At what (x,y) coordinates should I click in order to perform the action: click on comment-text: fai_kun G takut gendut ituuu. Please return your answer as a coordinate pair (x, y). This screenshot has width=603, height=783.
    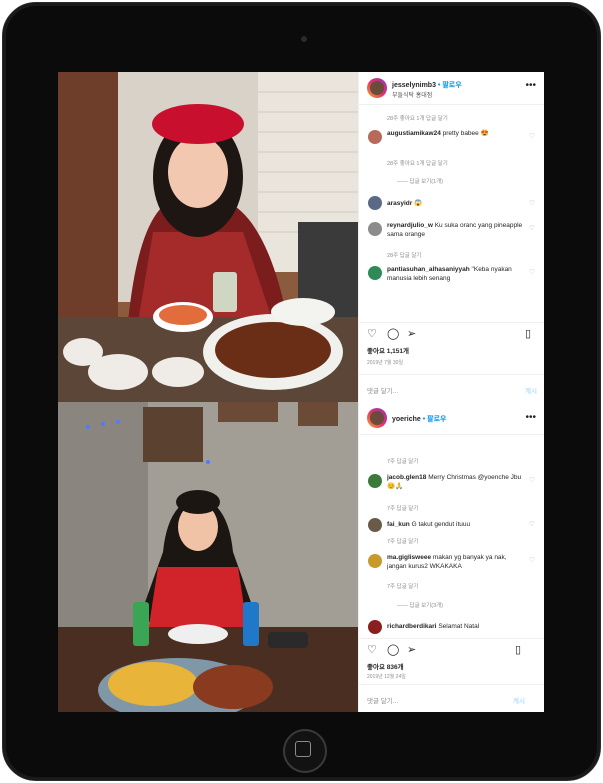
    Looking at the image, I should click on (429, 524).